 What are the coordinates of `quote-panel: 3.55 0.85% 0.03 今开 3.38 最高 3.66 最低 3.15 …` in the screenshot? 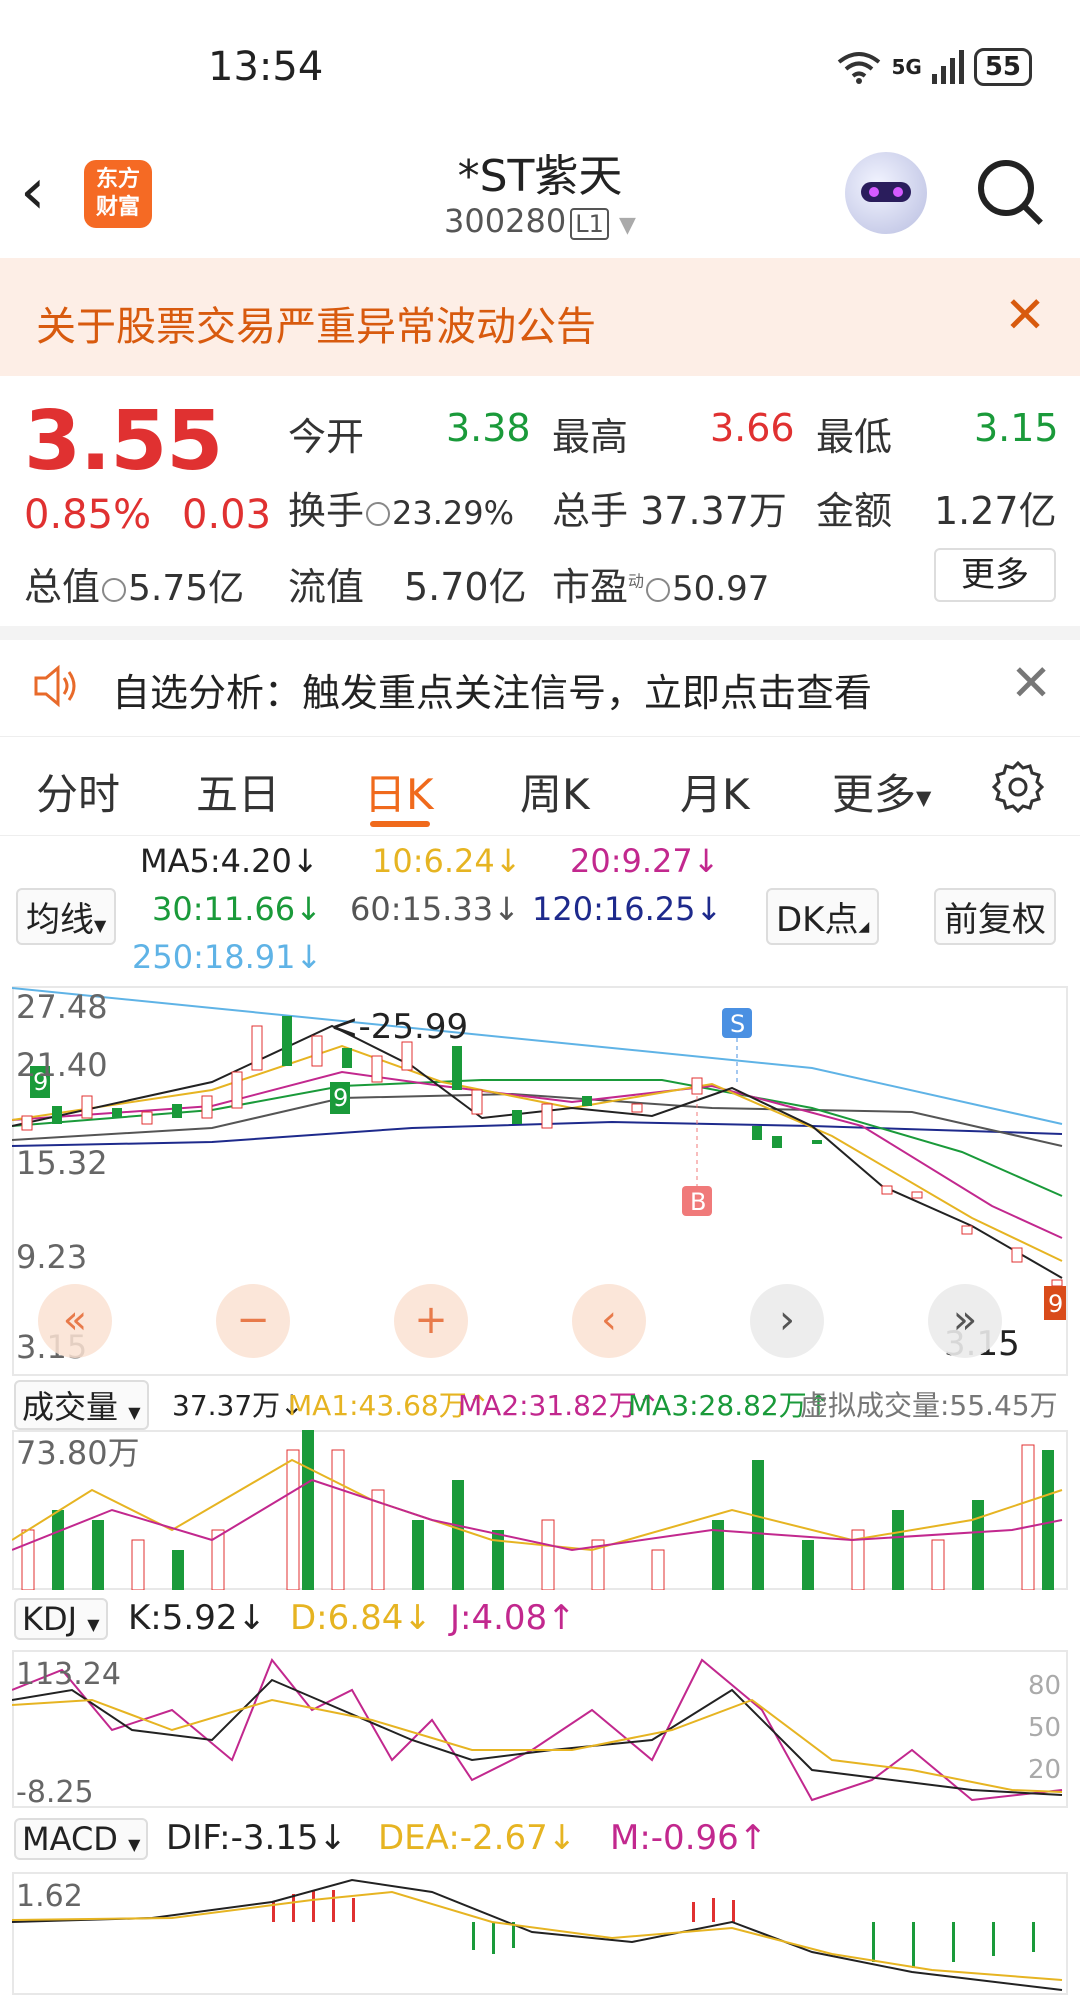 It's located at (540, 501).